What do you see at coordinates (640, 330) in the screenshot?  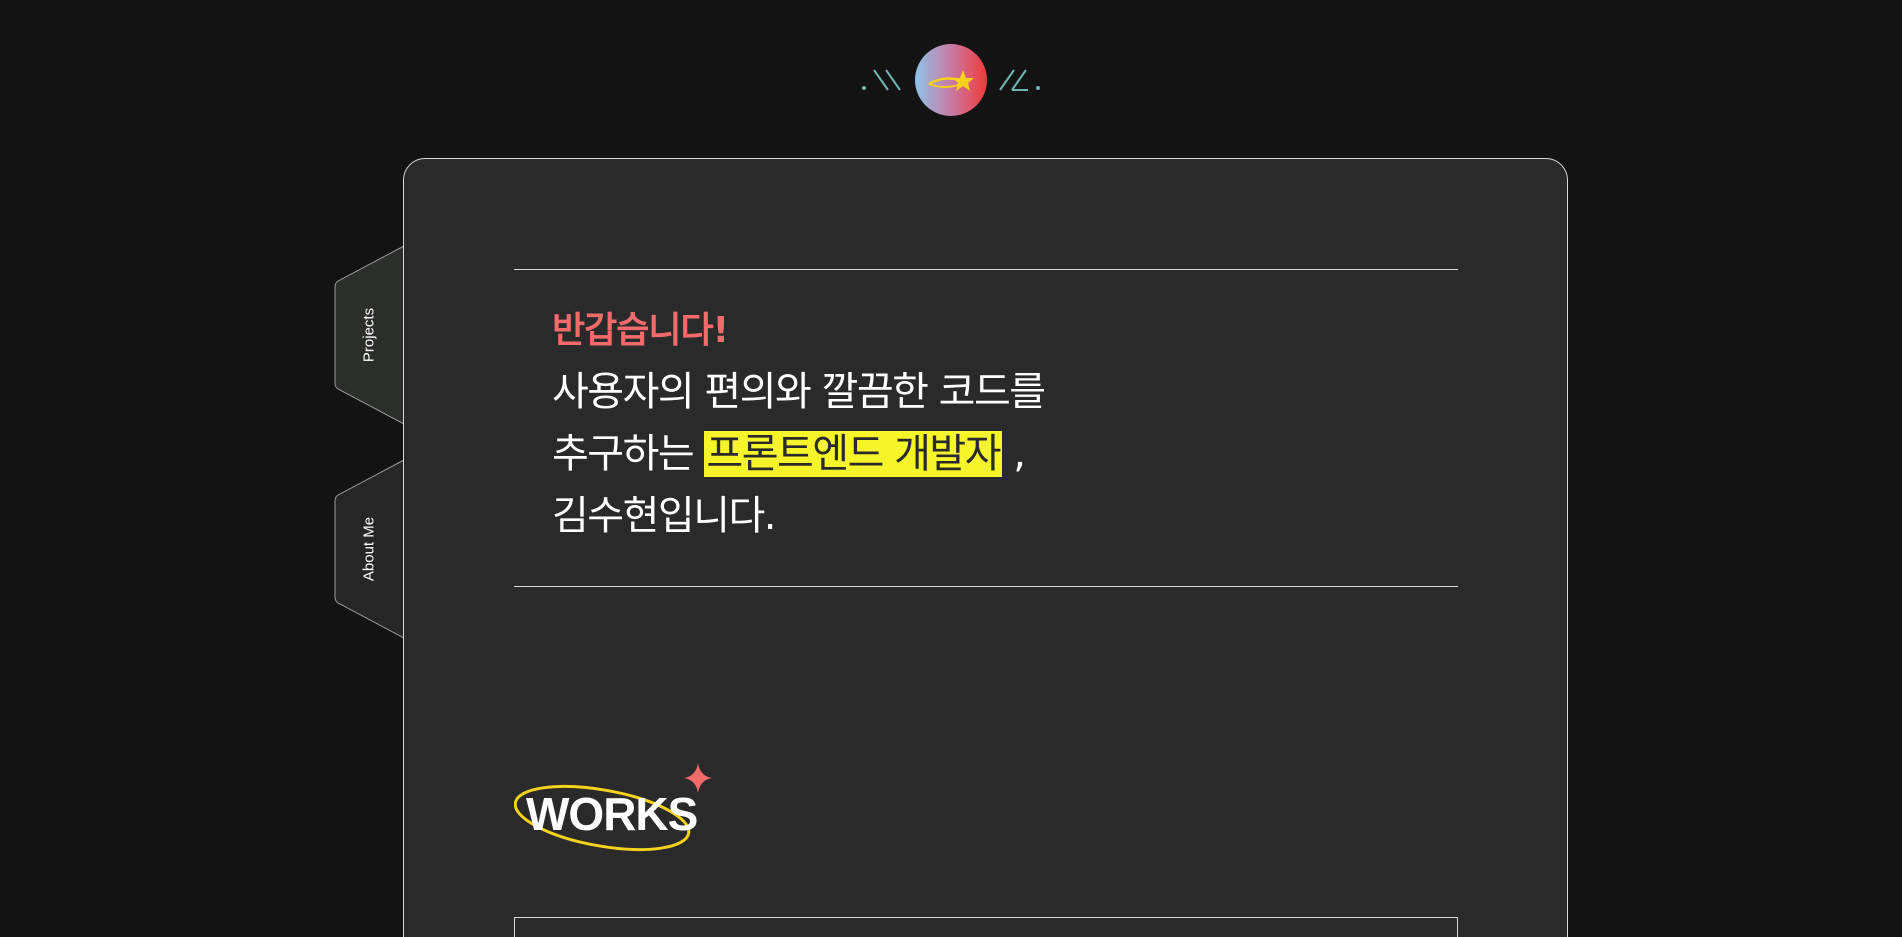 I see `greeting-text: 반갑습니다!` at bounding box center [640, 330].